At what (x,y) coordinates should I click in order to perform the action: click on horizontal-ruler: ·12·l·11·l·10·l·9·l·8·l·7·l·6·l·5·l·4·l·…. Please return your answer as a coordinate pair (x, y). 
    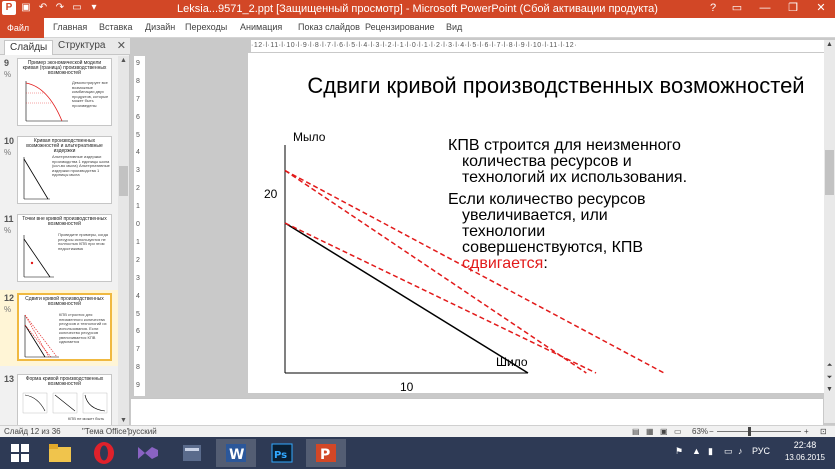
    Looking at the image, I should click on (542, 46).